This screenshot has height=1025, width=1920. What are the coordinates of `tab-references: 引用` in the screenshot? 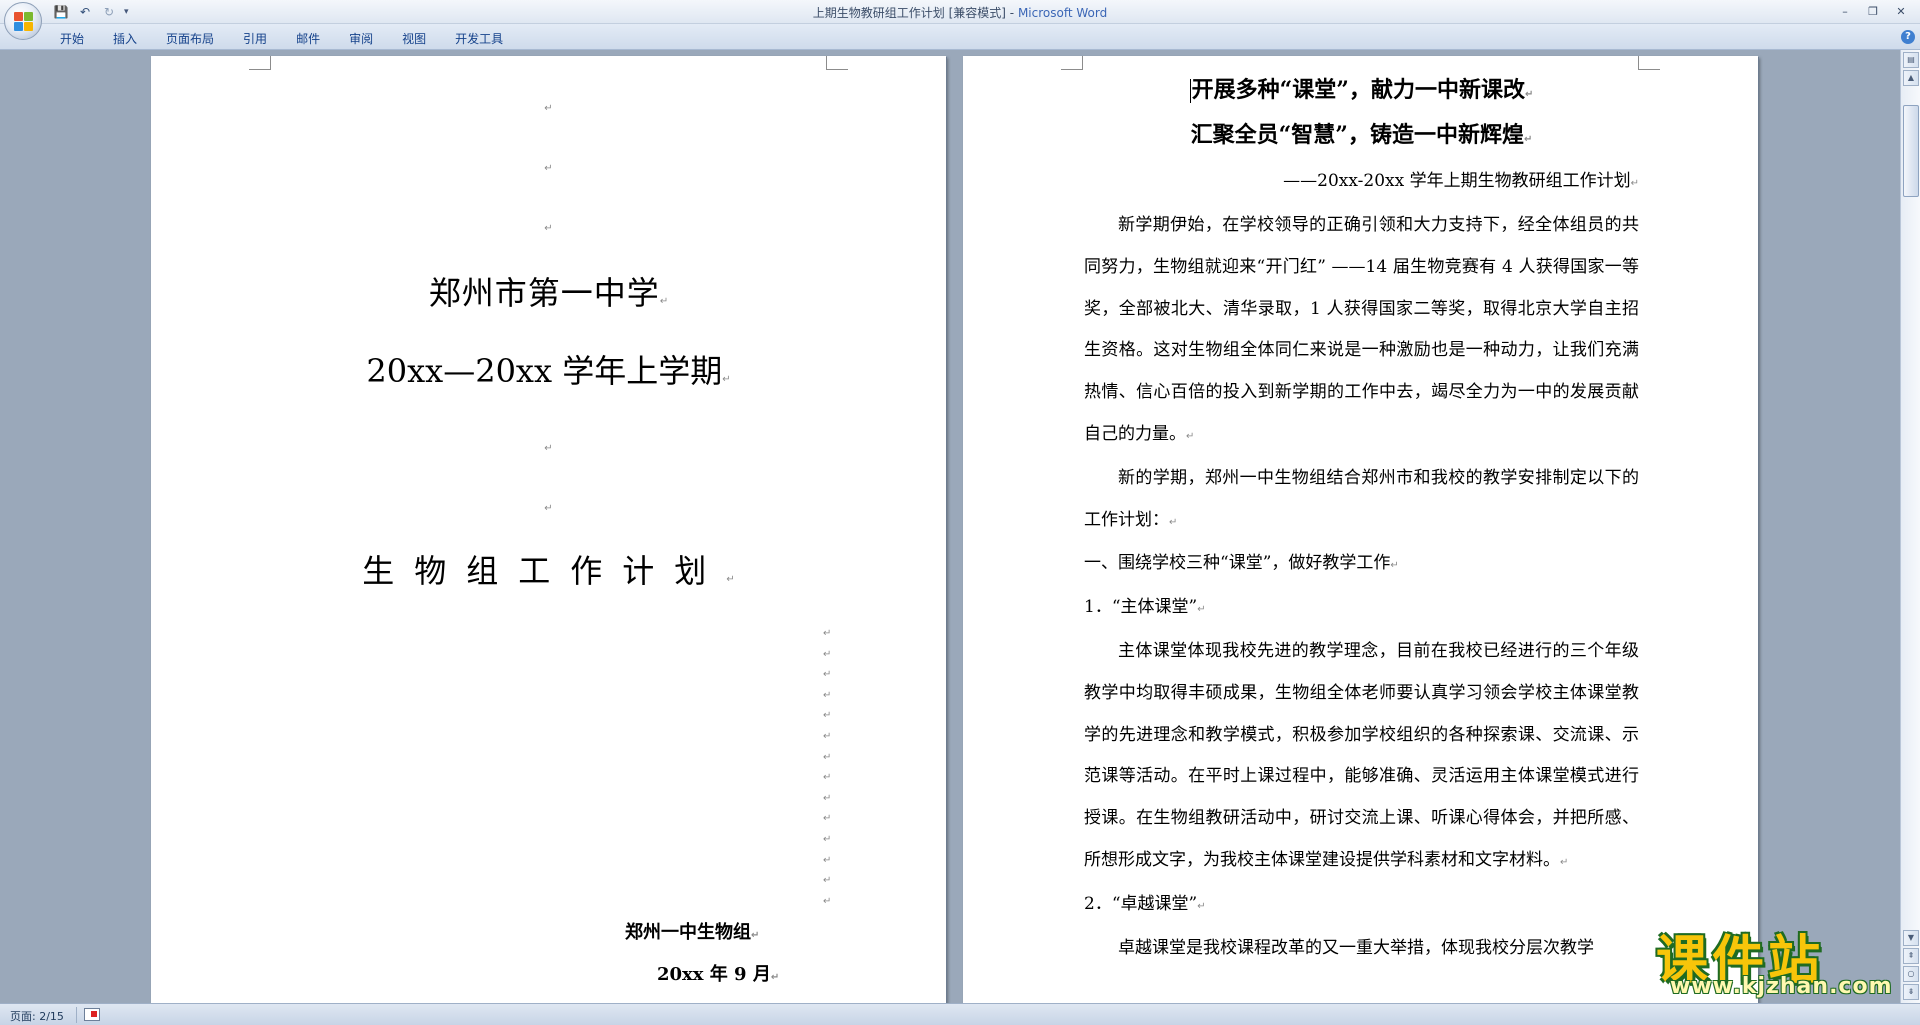 It's located at (255, 38).